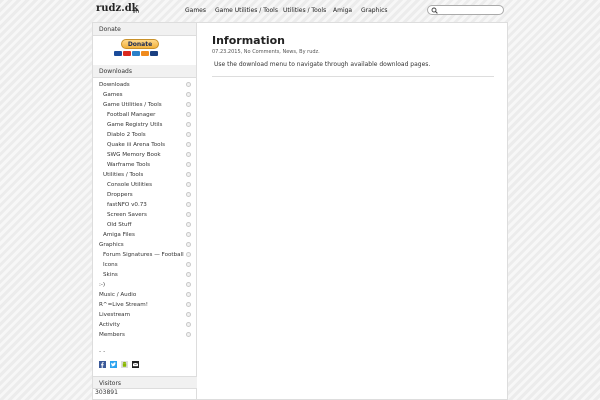 This screenshot has width=600, height=400. Describe the element at coordinates (144, 71) in the screenshot. I see `downloads-heading: Downloads` at that location.